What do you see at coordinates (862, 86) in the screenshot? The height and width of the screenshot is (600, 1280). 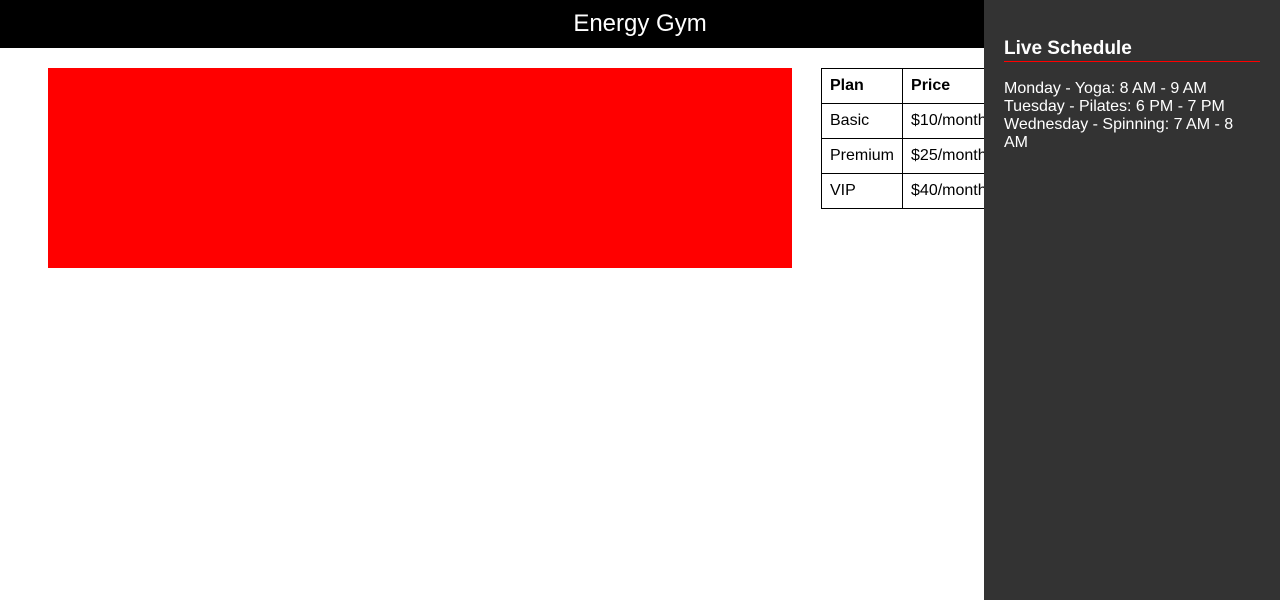 I see `column-header-plan: Plan` at bounding box center [862, 86].